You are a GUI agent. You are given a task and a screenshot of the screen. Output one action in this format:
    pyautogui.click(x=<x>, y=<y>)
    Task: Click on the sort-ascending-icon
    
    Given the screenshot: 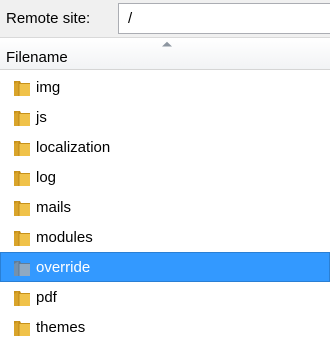 What is the action you would take?
    pyautogui.click(x=167, y=44)
    